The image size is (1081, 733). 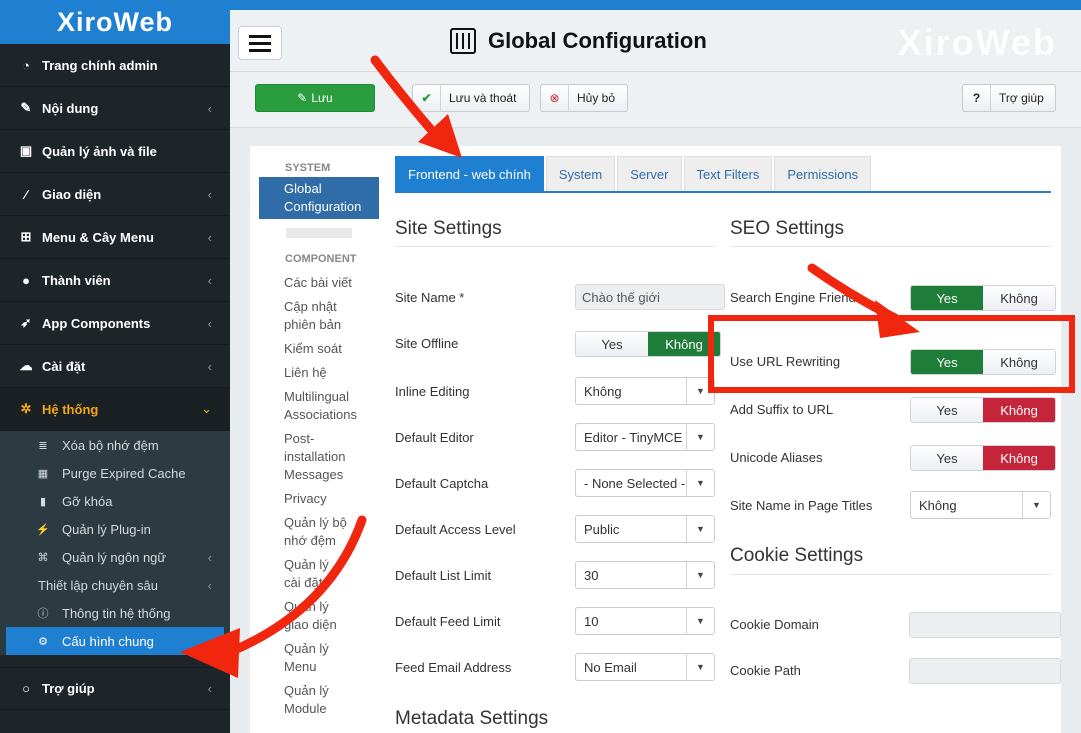 I want to click on sidebar-item-label: Cài đặt, so click(x=64, y=366).